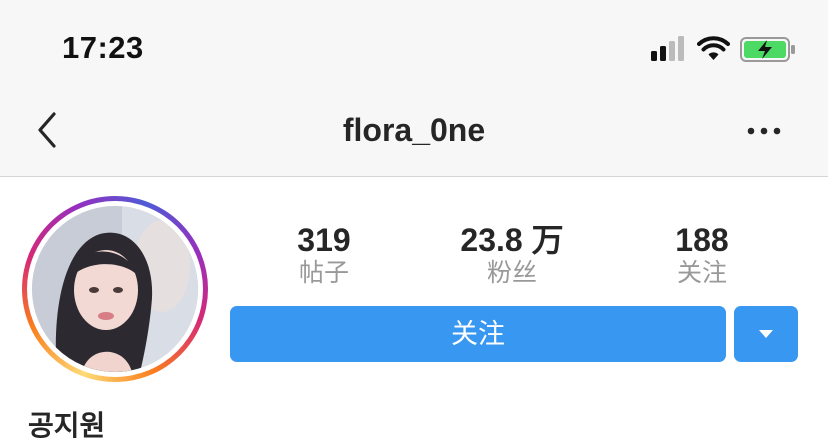  What do you see at coordinates (323, 273) in the screenshot?
I see `posts-count-label: 帖子` at bounding box center [323, 273].